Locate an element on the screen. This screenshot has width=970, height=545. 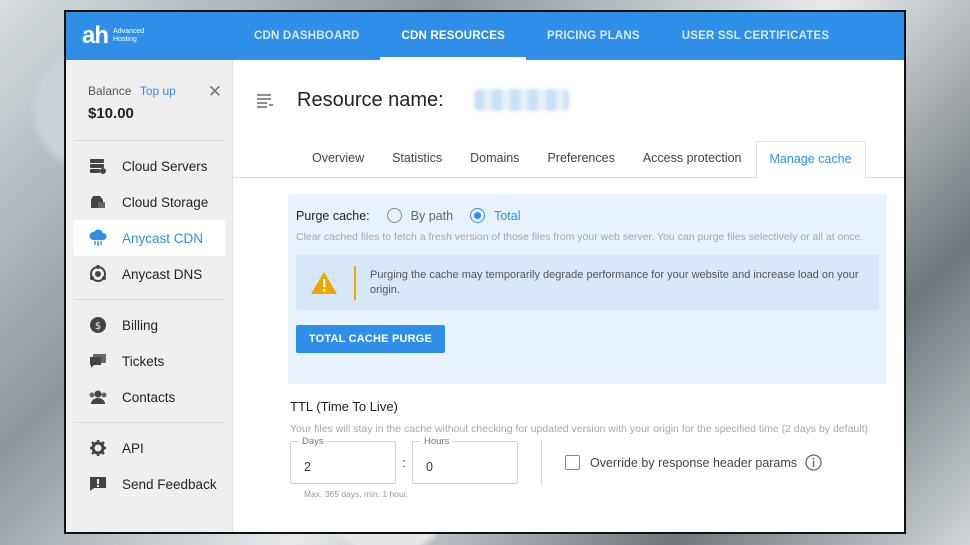
days-label: Days is located at coordinates (313, 441).